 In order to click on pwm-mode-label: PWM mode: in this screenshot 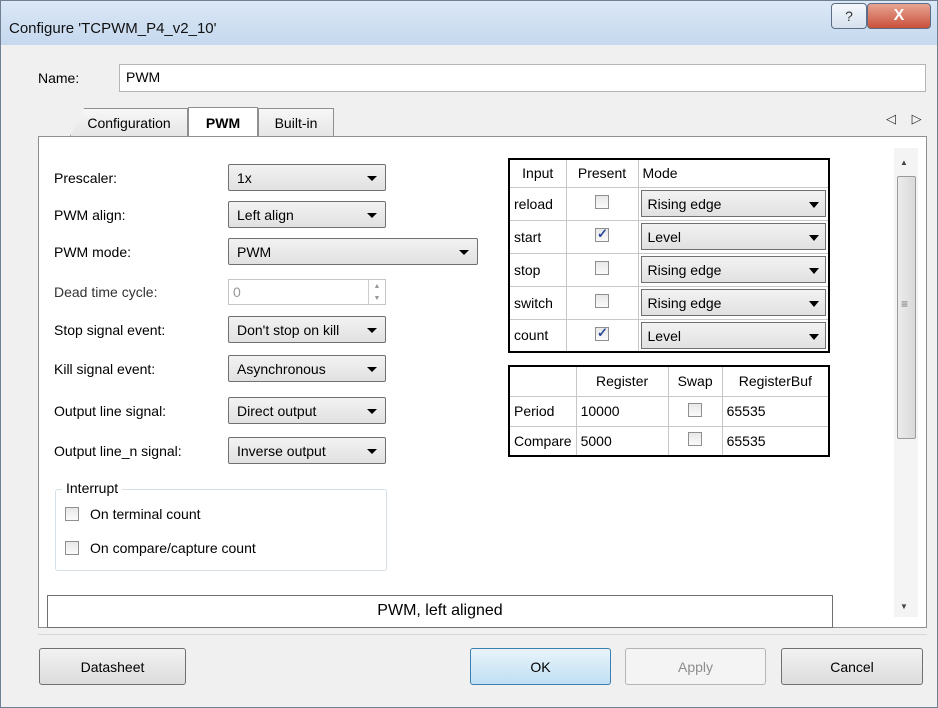, I will do `click(93, 252)`.